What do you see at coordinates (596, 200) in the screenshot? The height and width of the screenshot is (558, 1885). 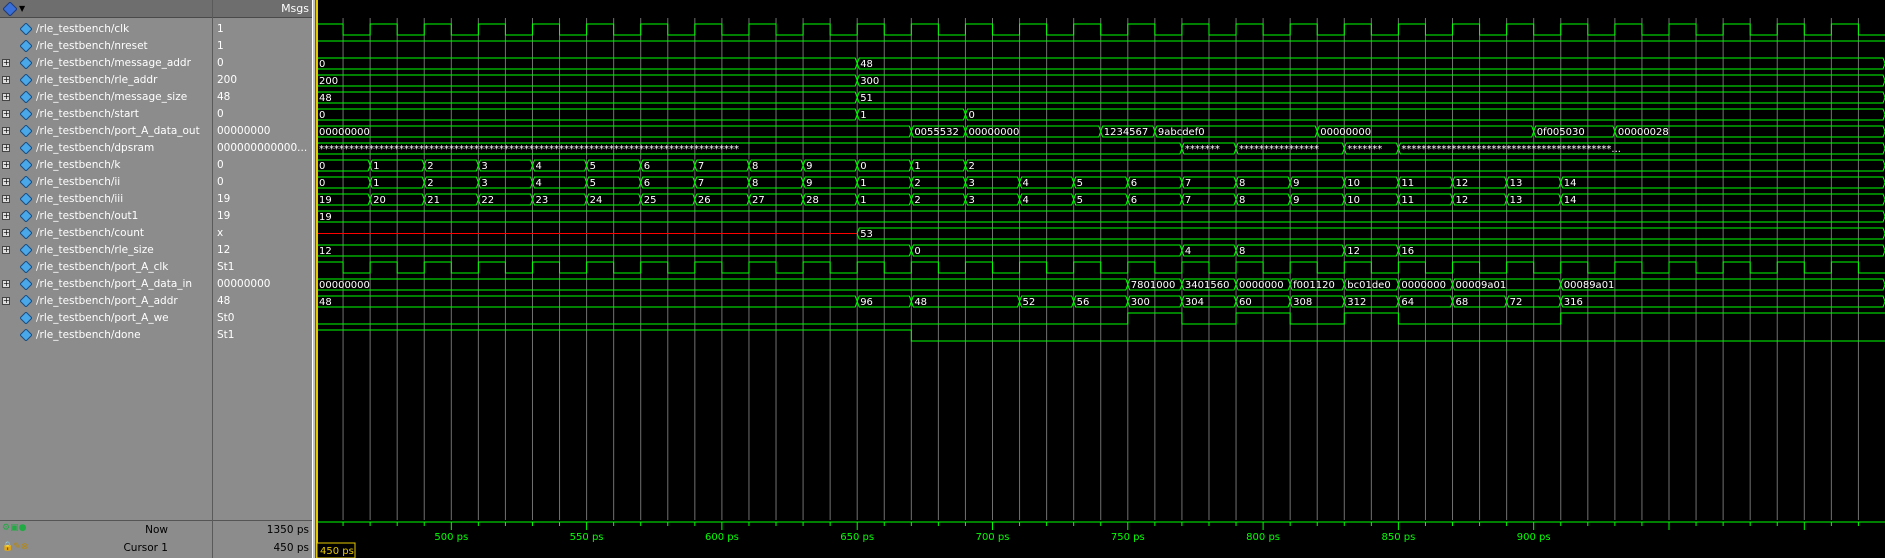 I see `bus-value: 24` at bounding box center [596, 200].